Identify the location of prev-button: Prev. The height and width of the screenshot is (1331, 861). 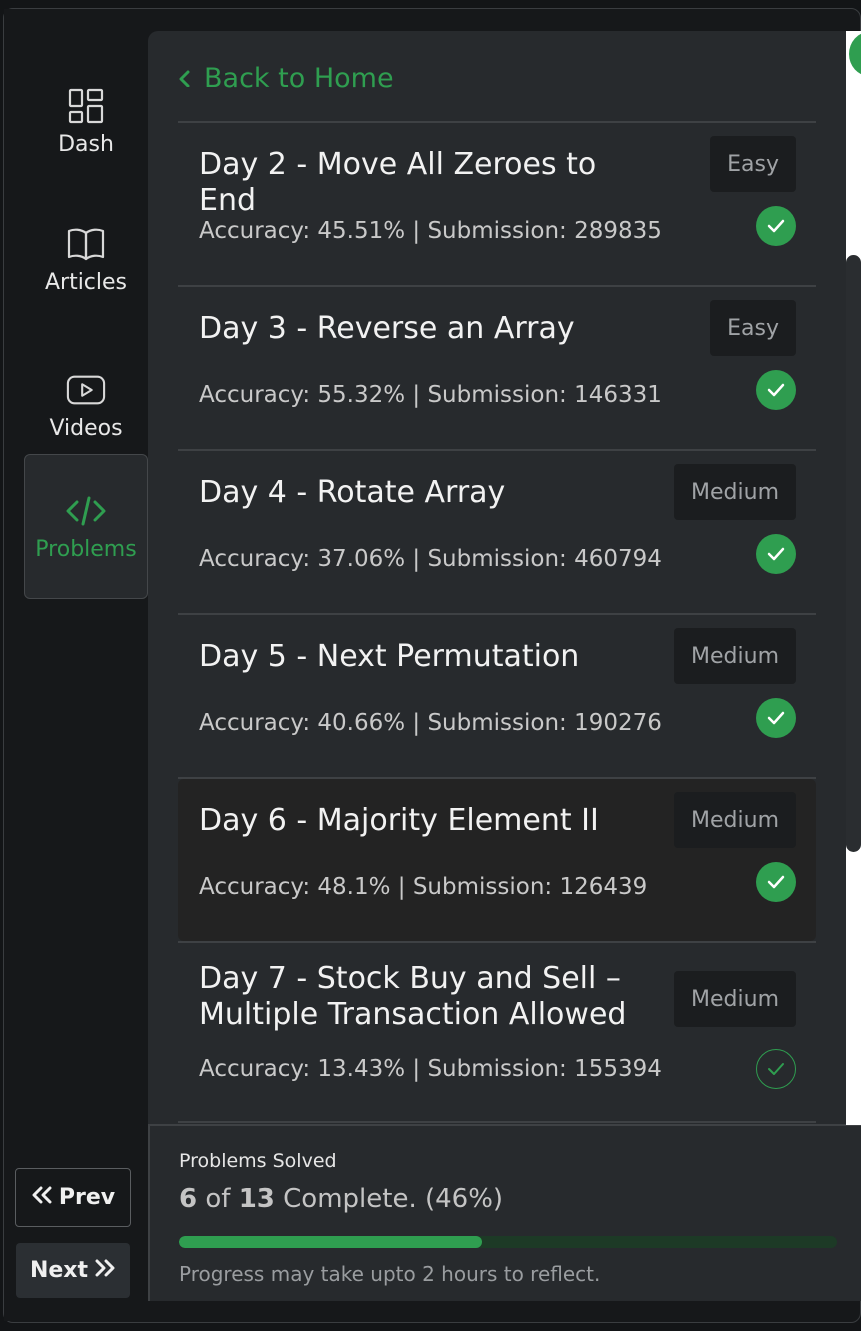
(73, 1197).